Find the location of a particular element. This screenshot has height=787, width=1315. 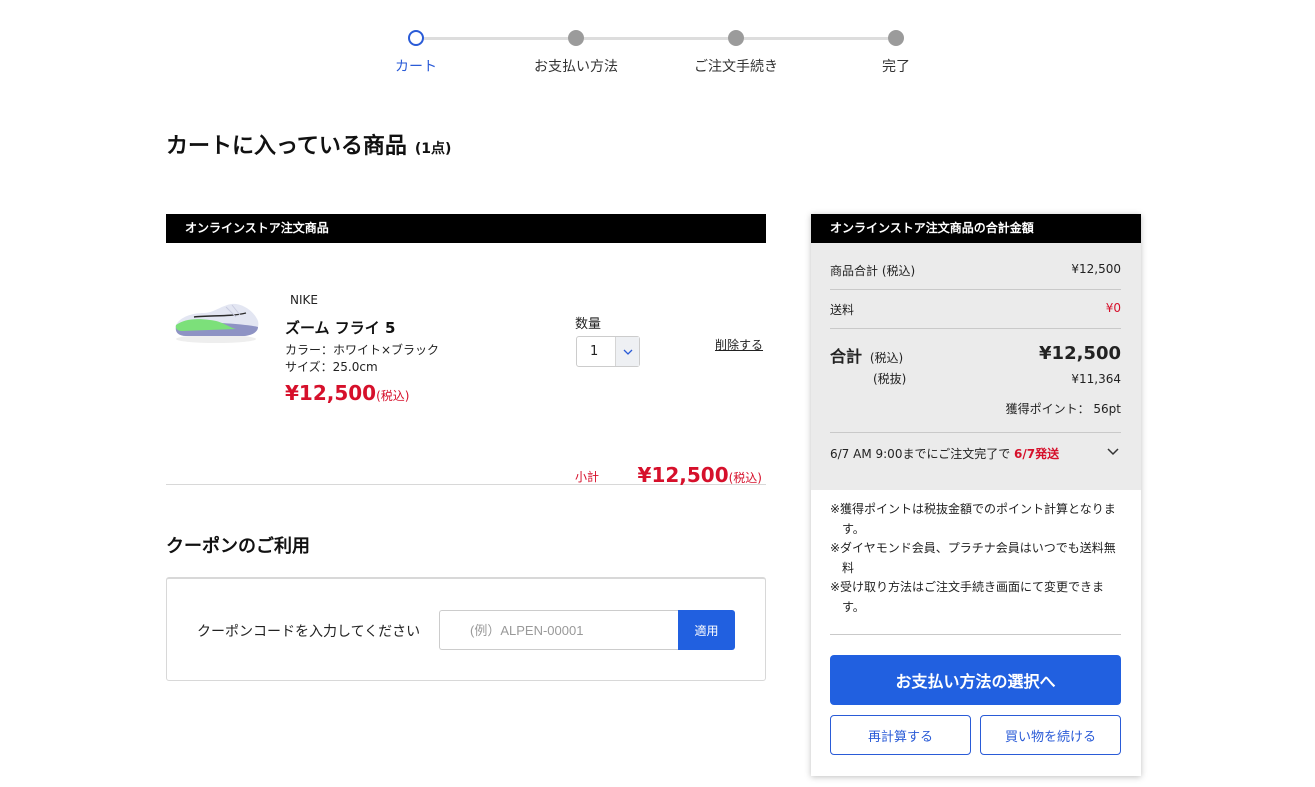

recalculate-button: 再計算する is located at coordinates (900, 735).